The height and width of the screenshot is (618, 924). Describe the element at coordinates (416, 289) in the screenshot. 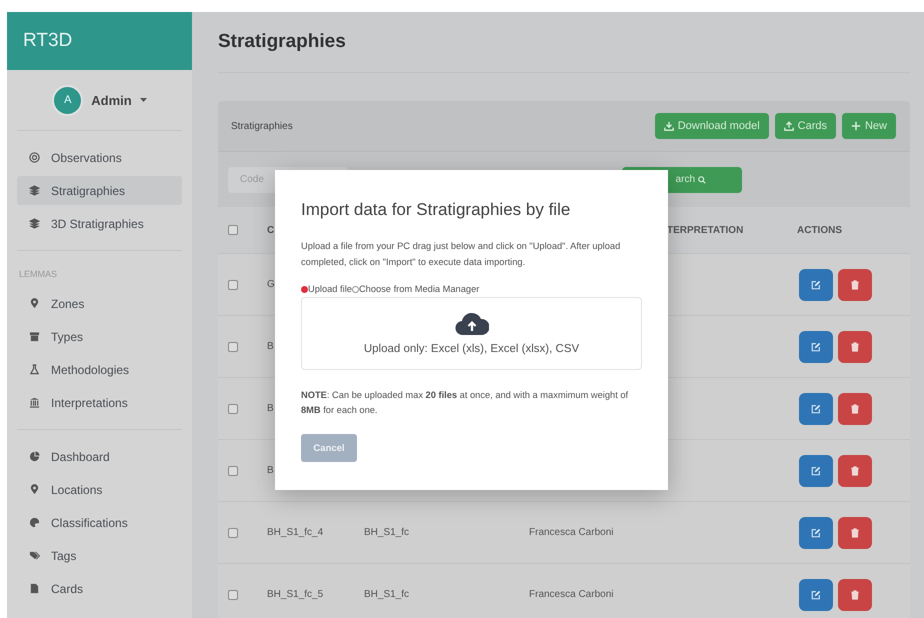

I see `source-radio: Choose from Media Manager` at that location.